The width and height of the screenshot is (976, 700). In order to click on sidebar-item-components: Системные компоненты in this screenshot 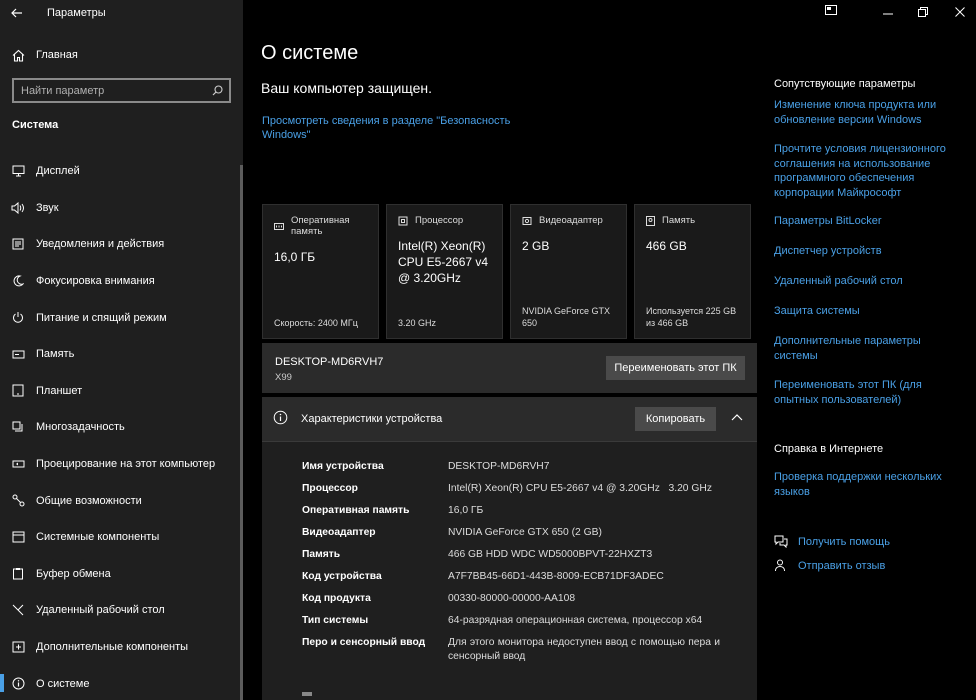, I will do `click(121, 537)`.